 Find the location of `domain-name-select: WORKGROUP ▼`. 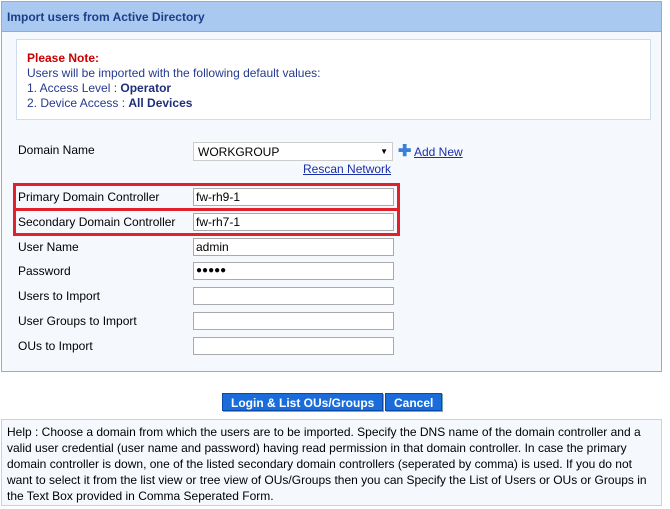

domain-name-select: WORKGROUP ▼ is located at coordinates (293, 151).